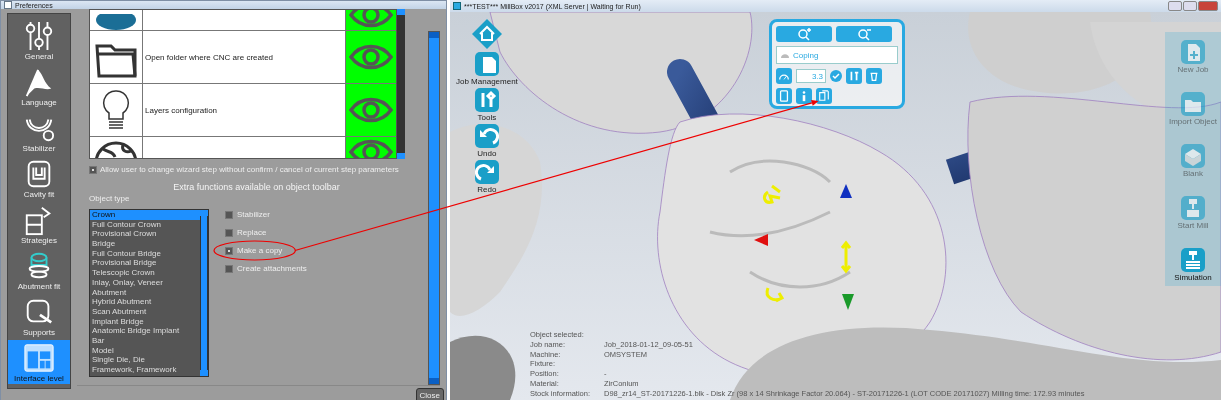 The image size is (1221, 400). I want to click on list-item: Bridge, so click(145, 244).